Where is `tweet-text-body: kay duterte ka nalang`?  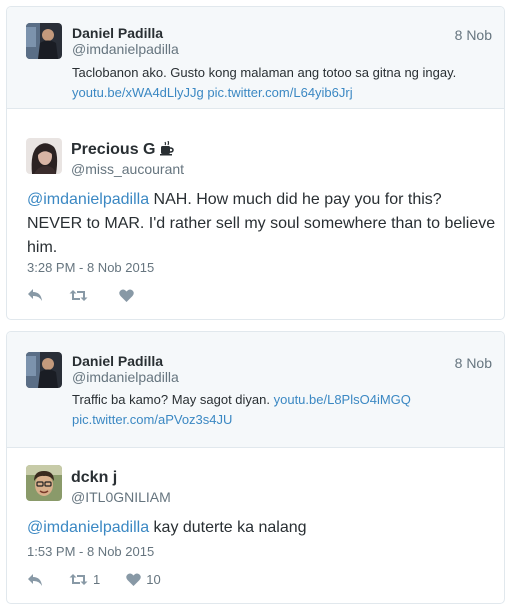 tweet-text-body: kay duterte ka nalang is located at coordinates (228, 527).